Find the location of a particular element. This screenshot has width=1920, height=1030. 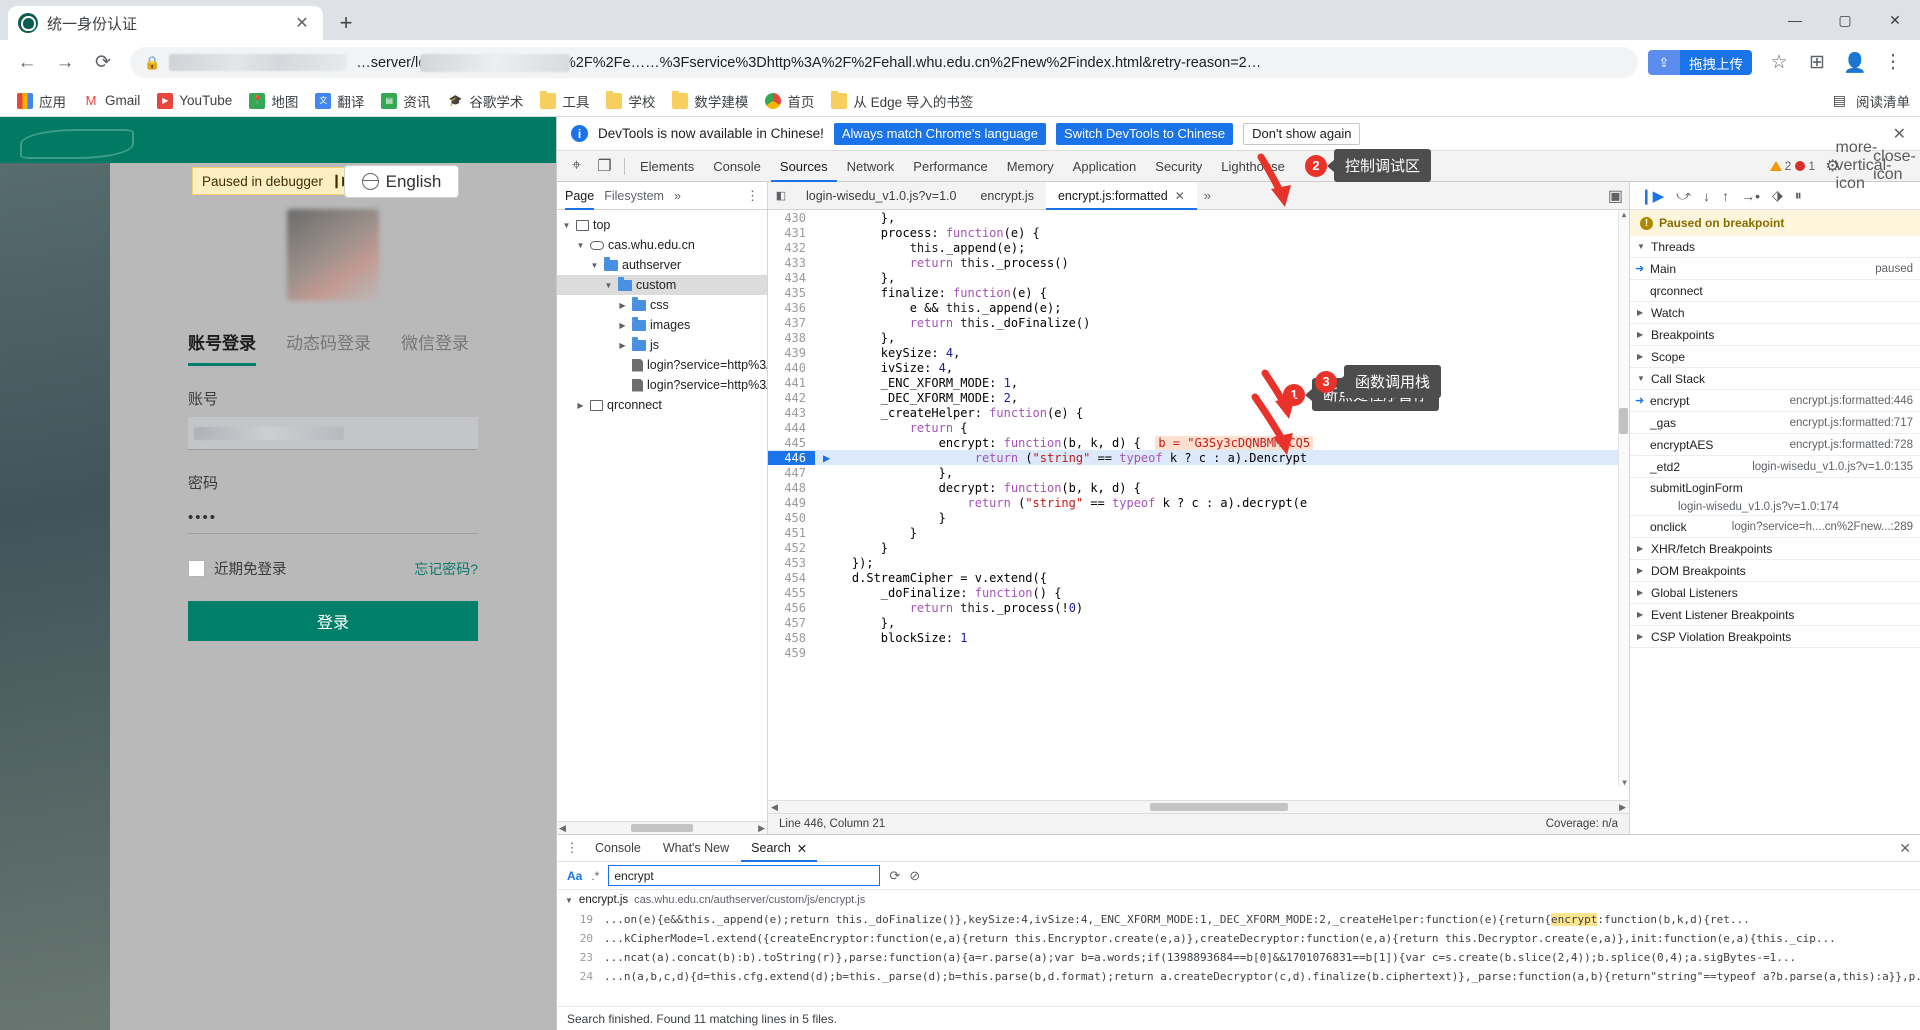

tab-dynamic-code-login: 动态码登录 is located at coordinates (328, 347).